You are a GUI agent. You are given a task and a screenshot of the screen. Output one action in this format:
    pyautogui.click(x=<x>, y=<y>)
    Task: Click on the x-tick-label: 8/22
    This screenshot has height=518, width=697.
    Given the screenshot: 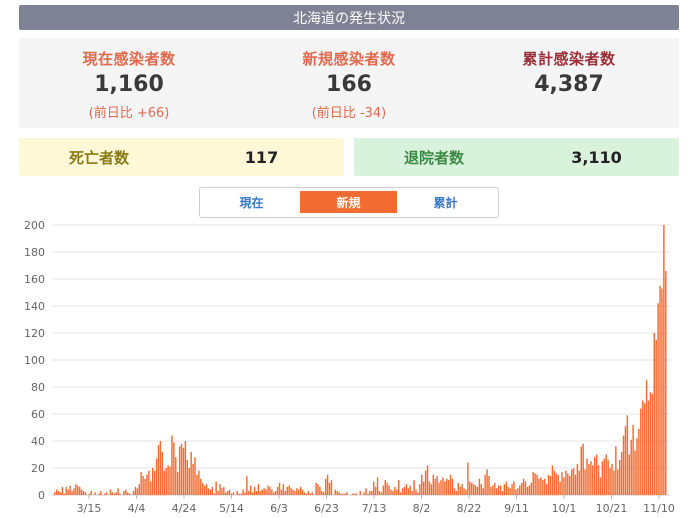 What is the action you would take?
    pyautogui.click(x=469, y=508)
    